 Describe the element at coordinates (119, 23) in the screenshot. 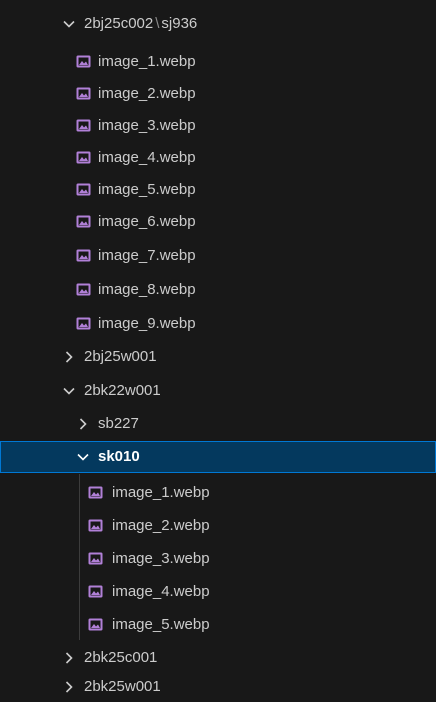

I see `folder-name-part: 2bj25c002` at that location.